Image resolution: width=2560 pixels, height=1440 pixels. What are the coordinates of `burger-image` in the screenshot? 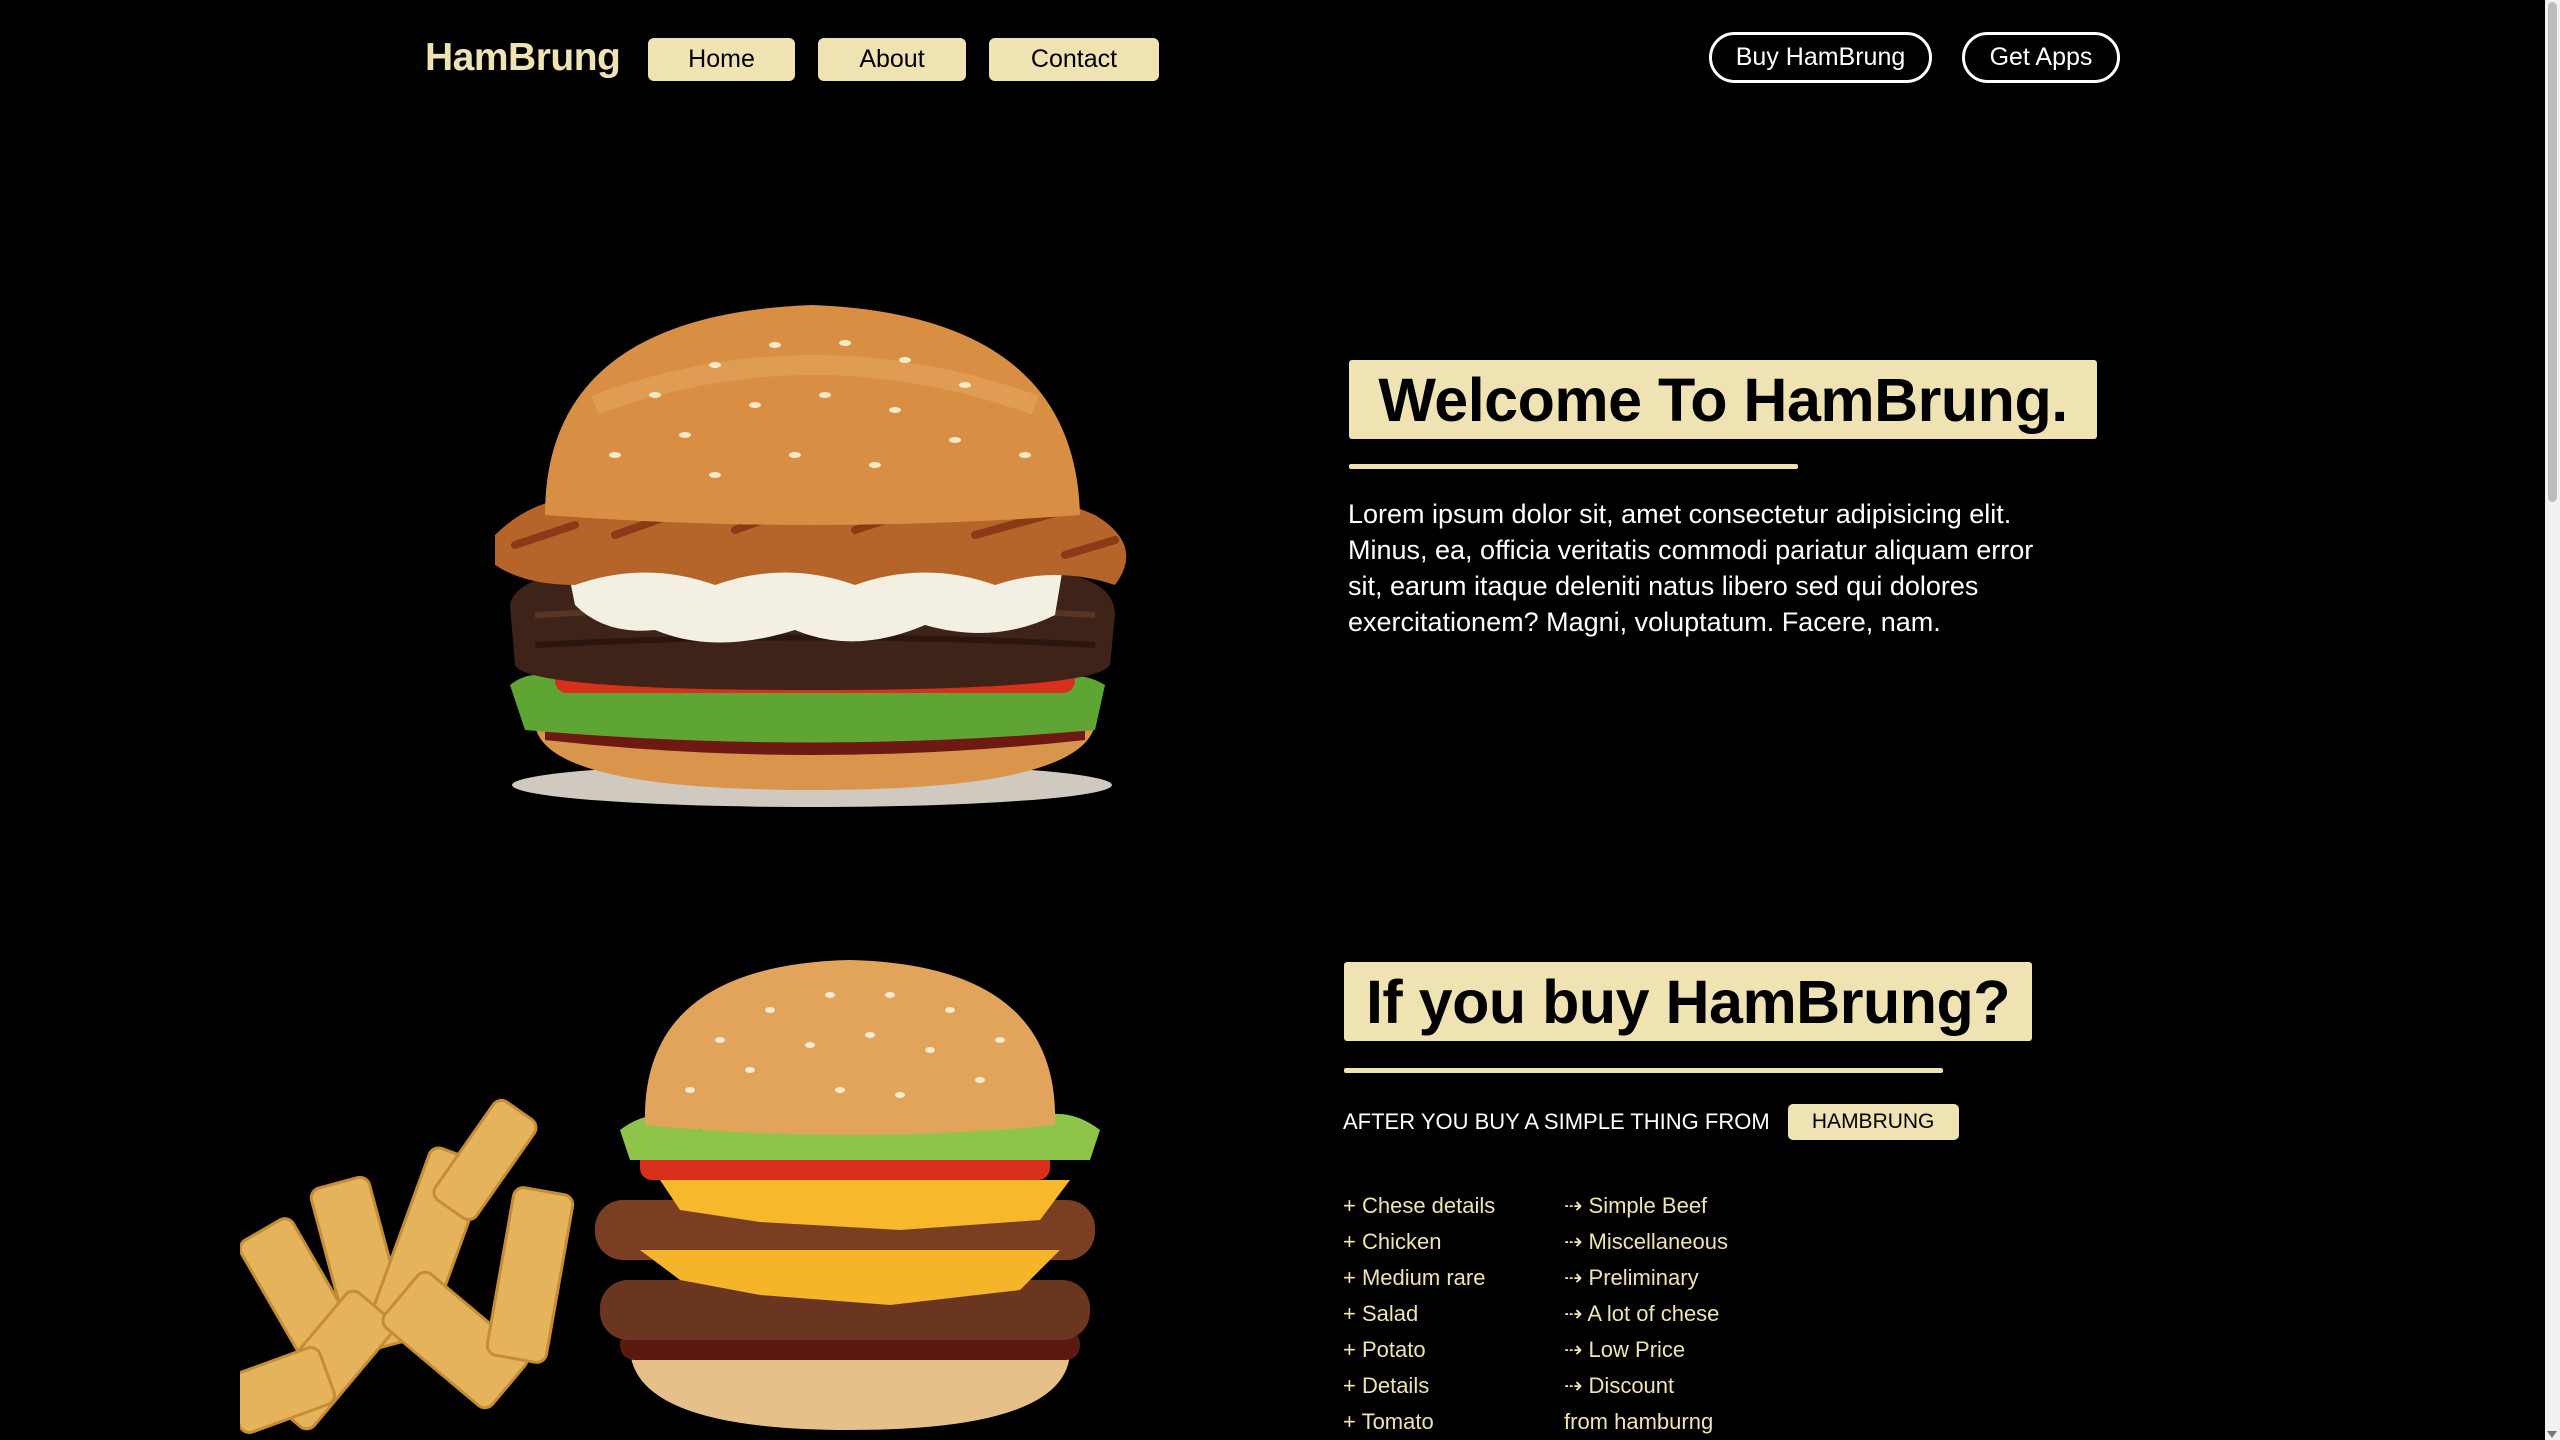 It's located at (811, 556).